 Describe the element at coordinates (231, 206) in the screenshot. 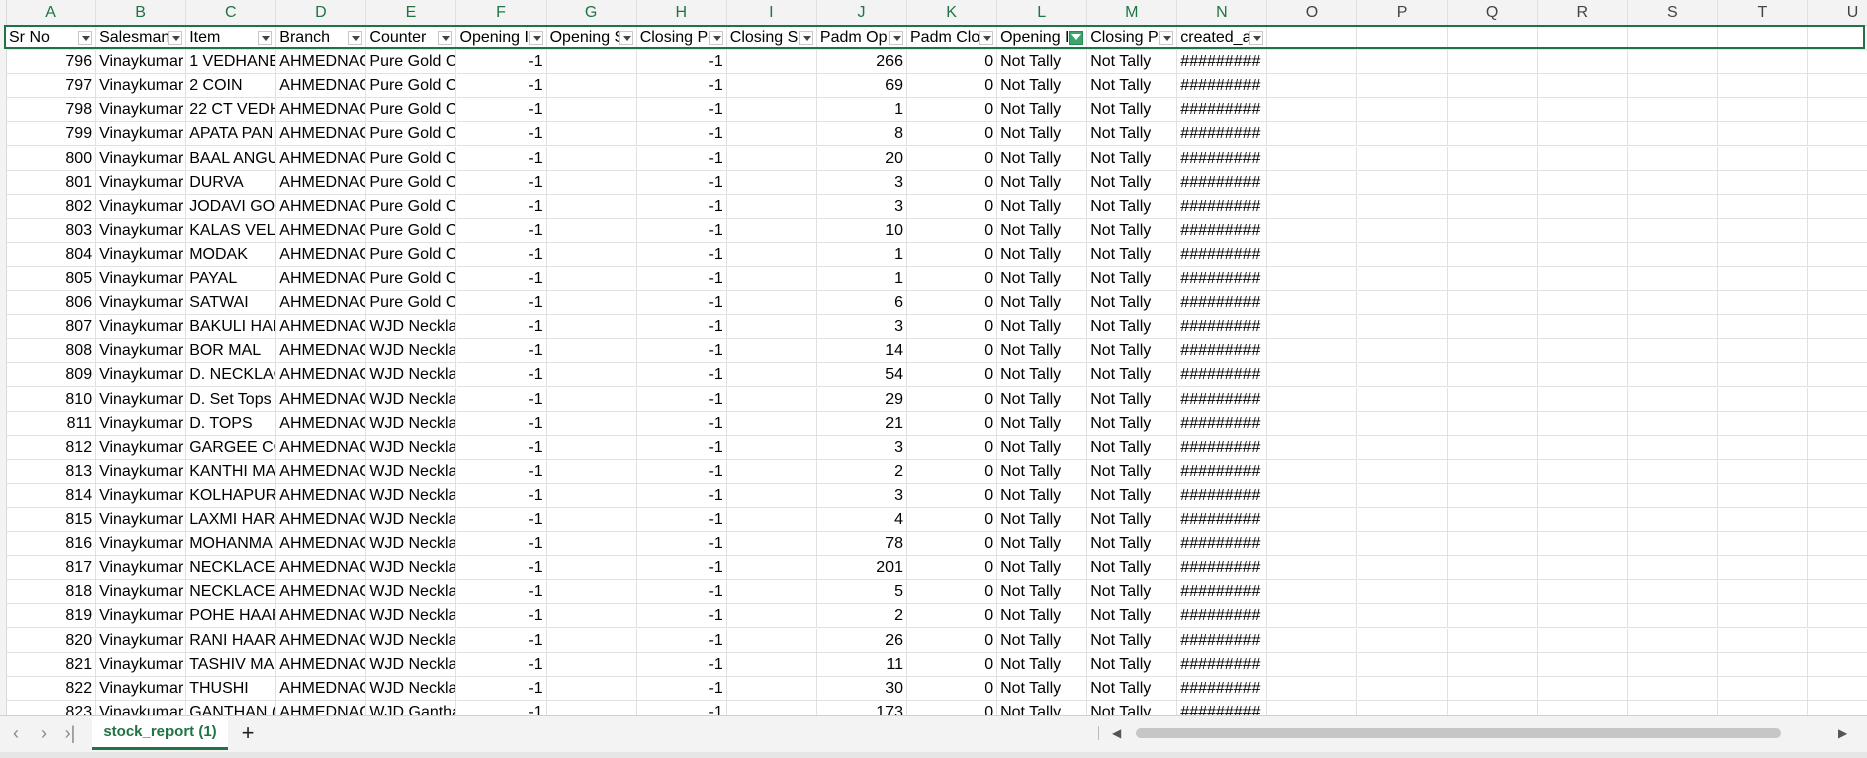

I see `table-cell: JODAVI GOL` at that location.